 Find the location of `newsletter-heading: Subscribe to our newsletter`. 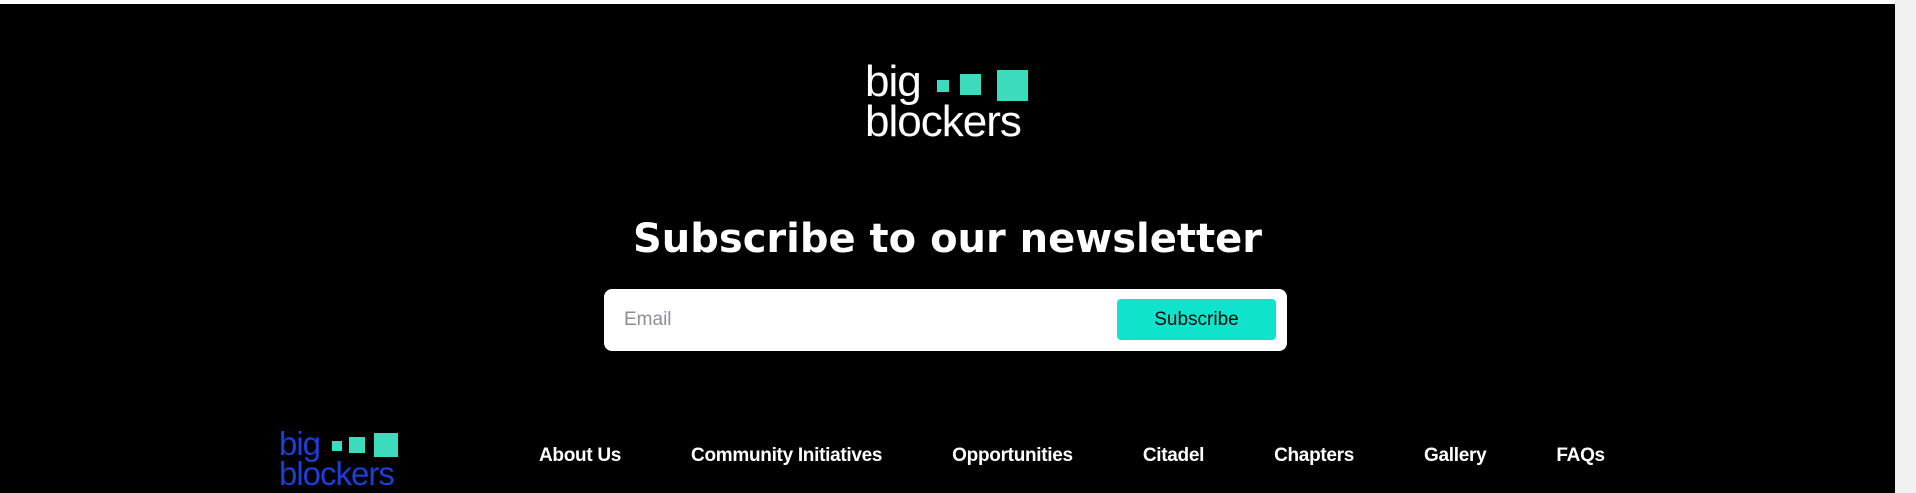

newsletter-heading: Subscribe to our newsletter is located at coordinates (947, 239).